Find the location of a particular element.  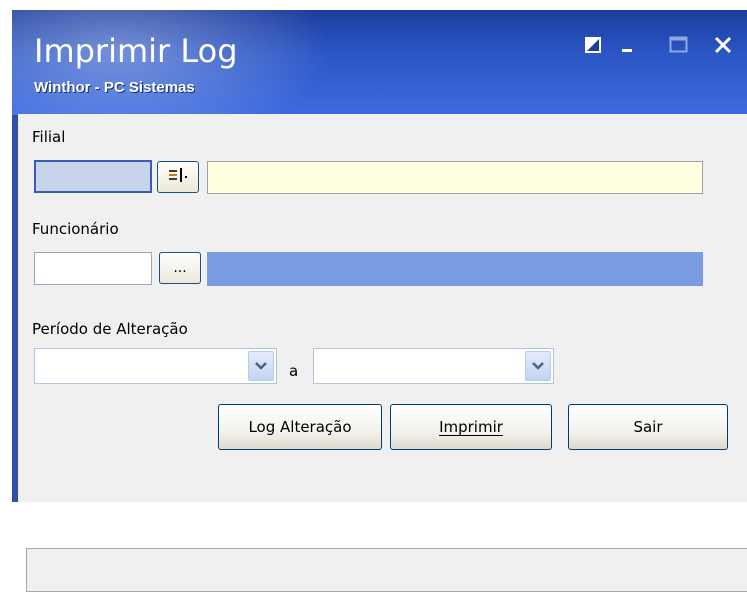

funcionario-code-input is located at coordinates (93, 268).